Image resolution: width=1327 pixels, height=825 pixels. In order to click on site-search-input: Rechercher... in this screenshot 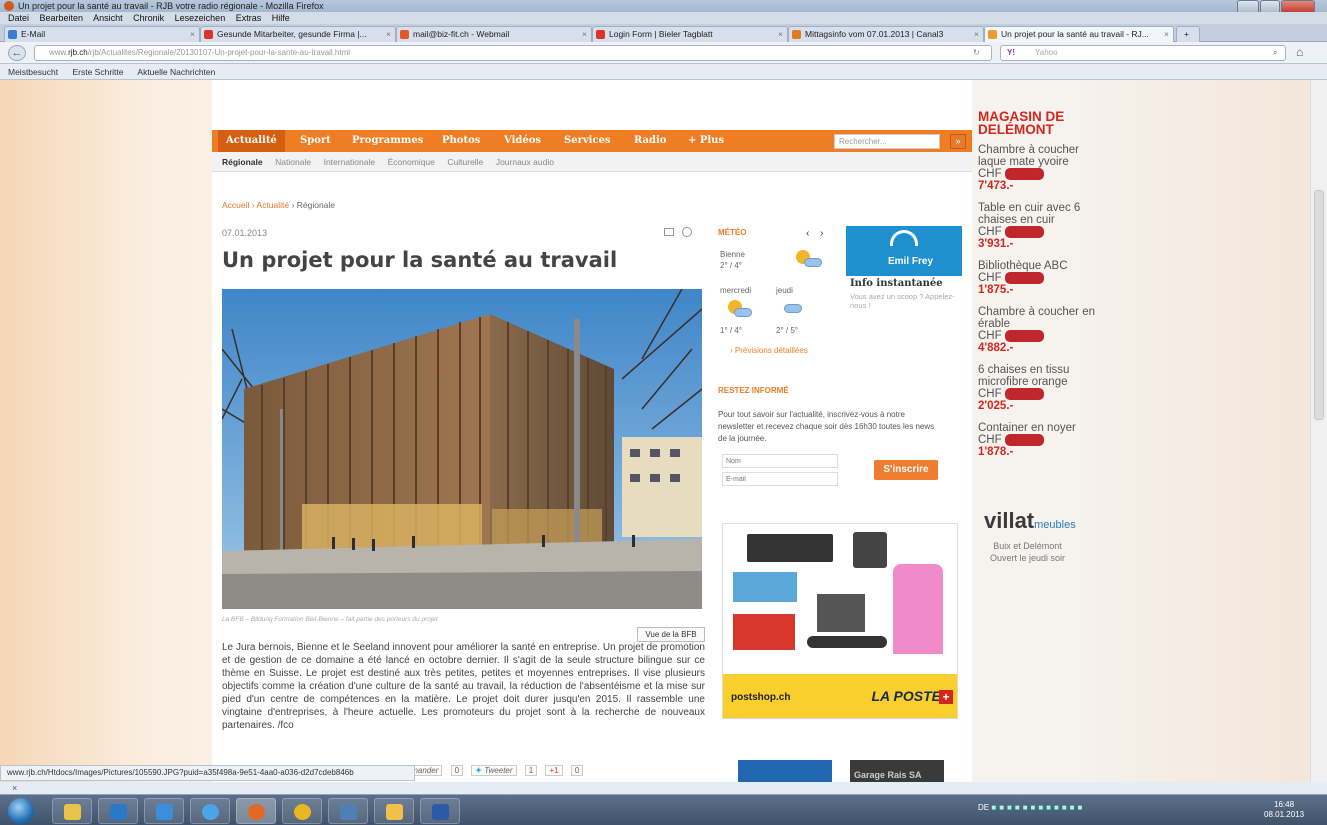, I will do `click(887, 141)`.